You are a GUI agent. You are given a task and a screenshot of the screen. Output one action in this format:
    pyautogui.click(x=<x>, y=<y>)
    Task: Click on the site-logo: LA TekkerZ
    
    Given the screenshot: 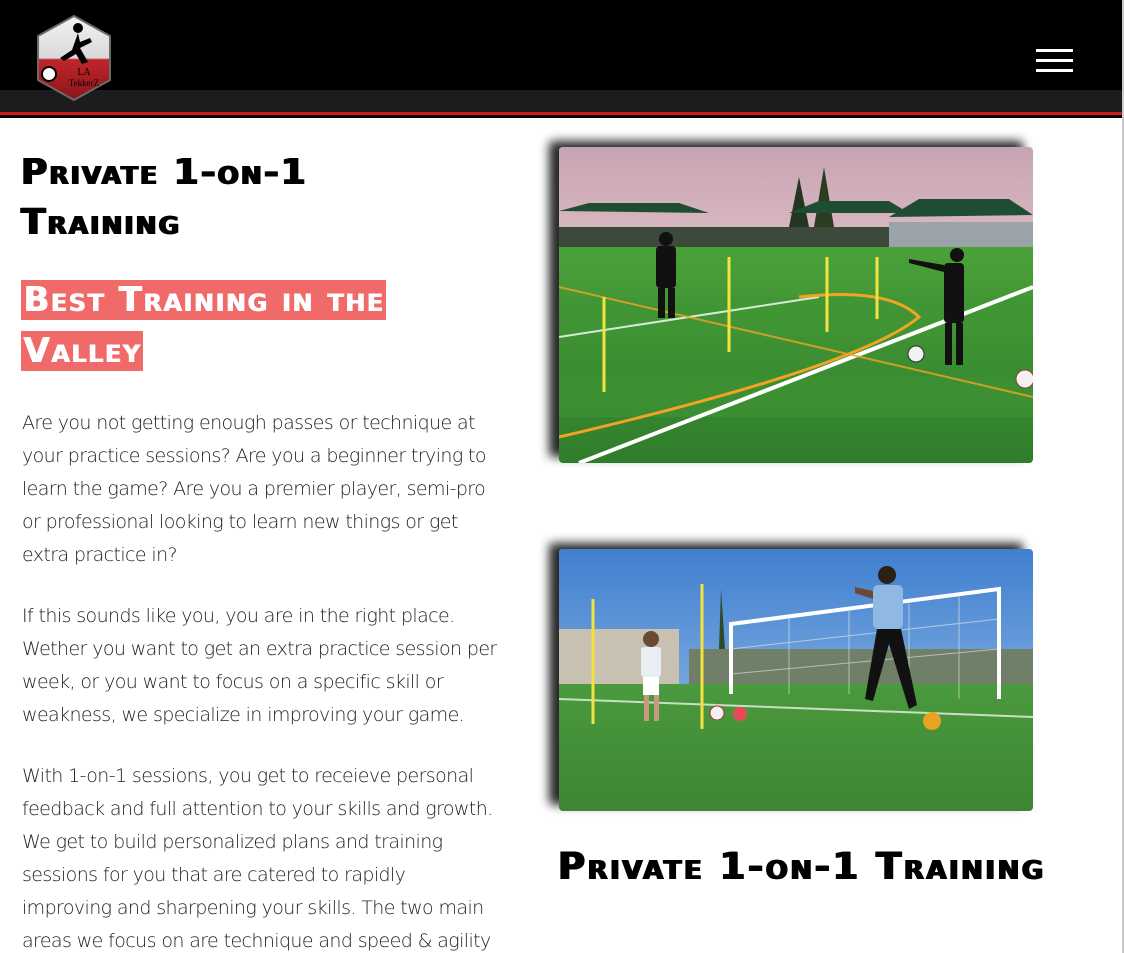 What is the action you would take?
    pyautogui.click(x=74, y=58)
    